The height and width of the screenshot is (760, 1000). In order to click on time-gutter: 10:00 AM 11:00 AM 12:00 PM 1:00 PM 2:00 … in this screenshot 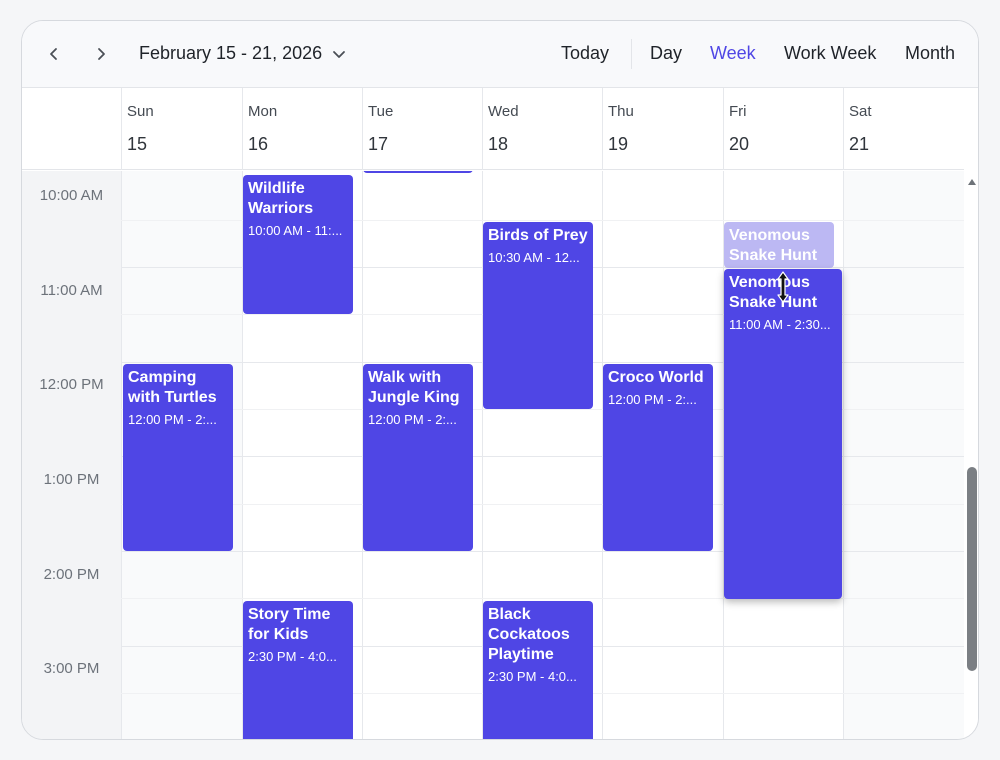, I will do `click(71, 455)`.